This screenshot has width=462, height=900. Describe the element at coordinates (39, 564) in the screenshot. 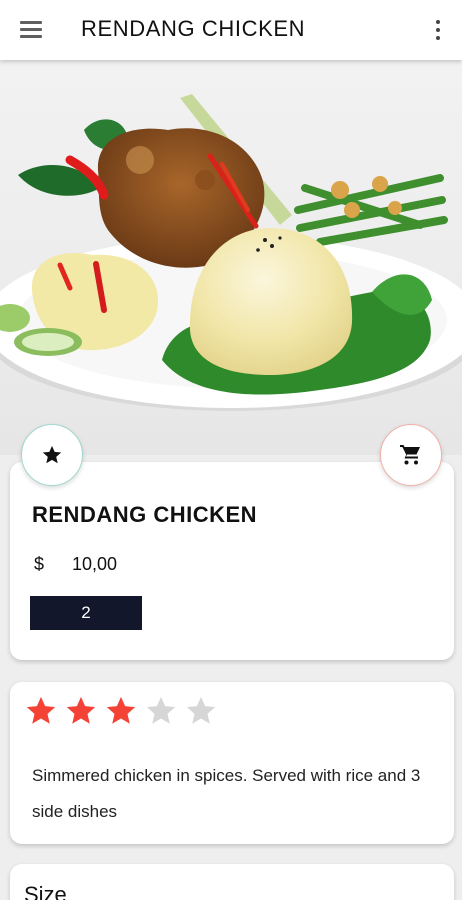

I see `currency-symbol: $` at that location.